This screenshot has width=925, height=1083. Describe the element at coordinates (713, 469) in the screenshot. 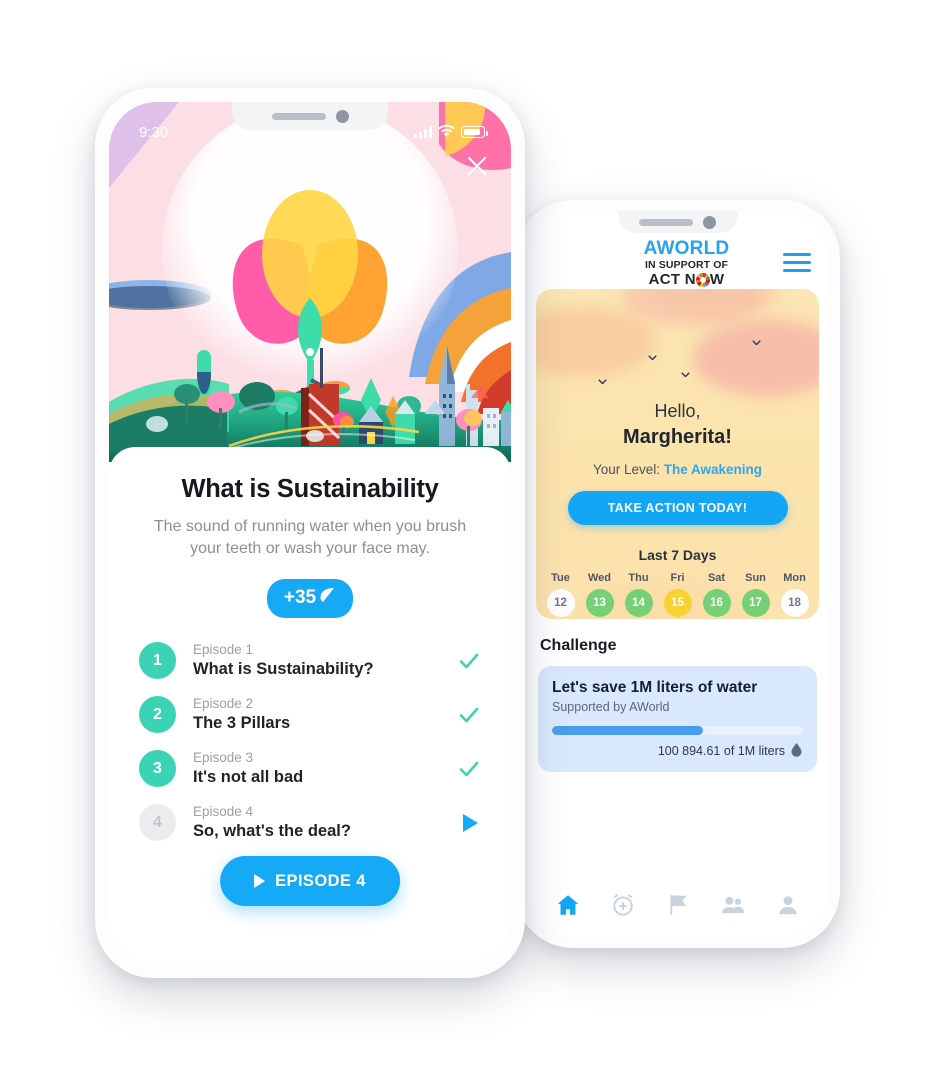

I see `user-level-value: The Awakening` at that location.